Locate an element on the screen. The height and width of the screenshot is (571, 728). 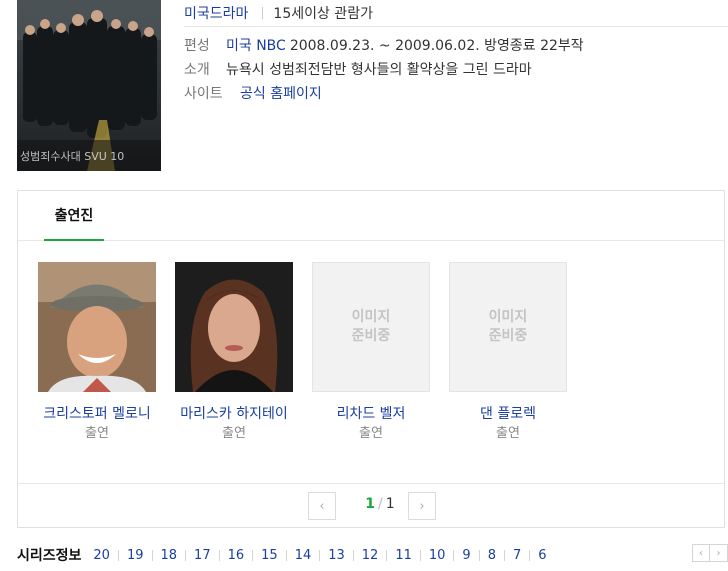
season-link: 17 is located at coordinates (202, 555).